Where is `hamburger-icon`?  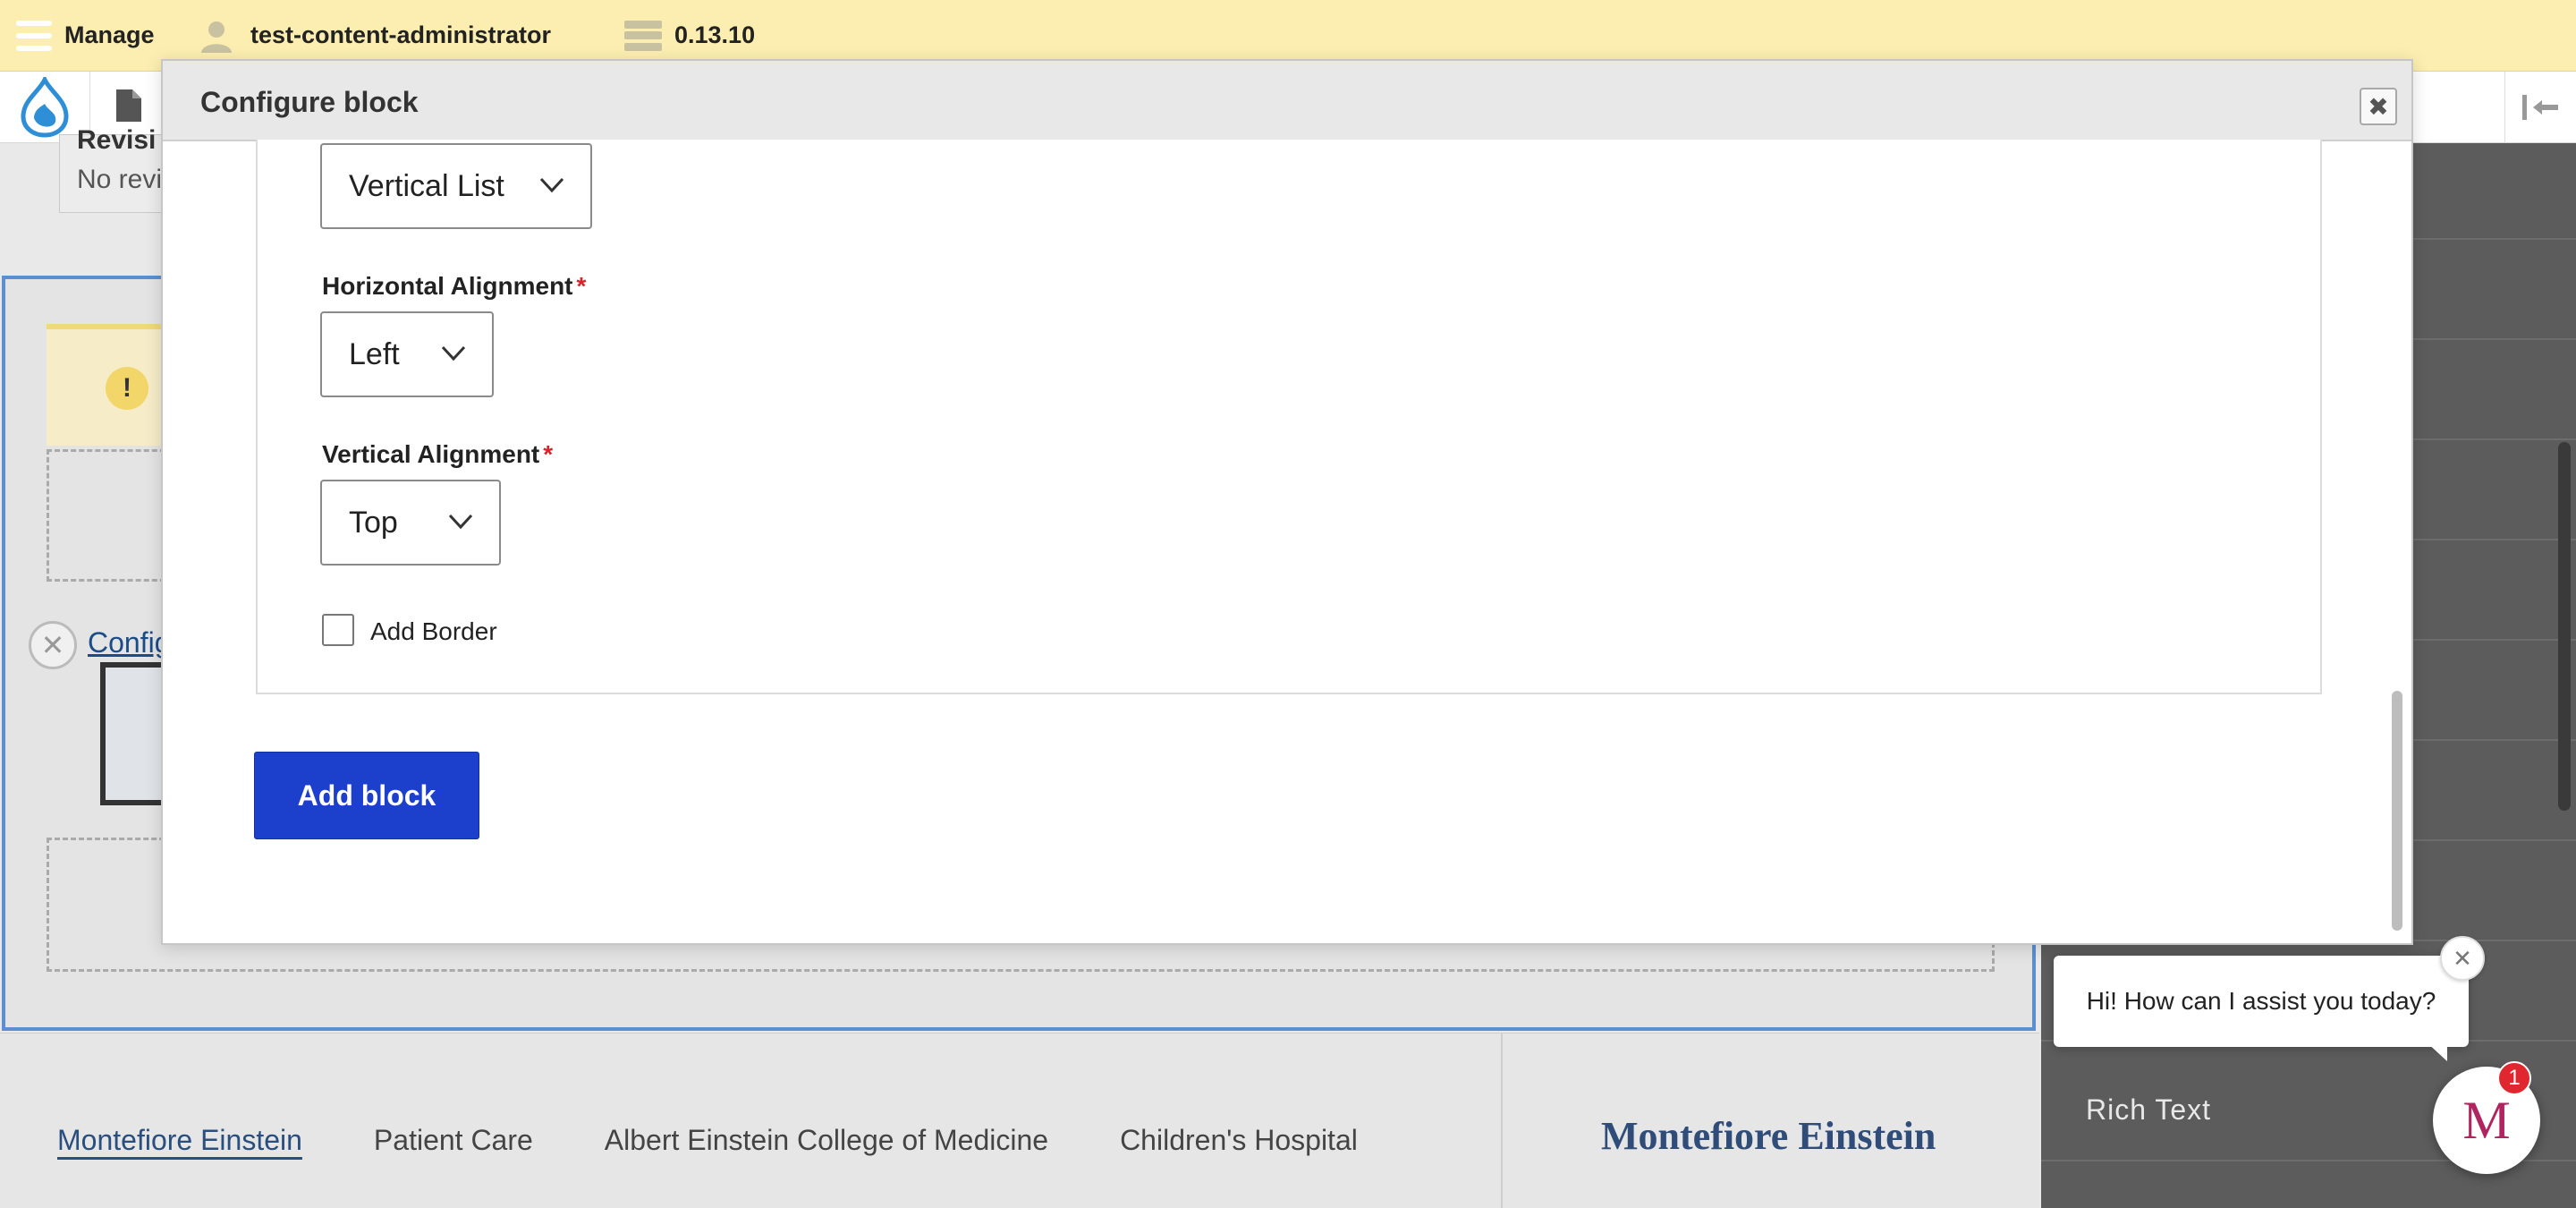
hamburger-icon is located at coordinates (34, 35).